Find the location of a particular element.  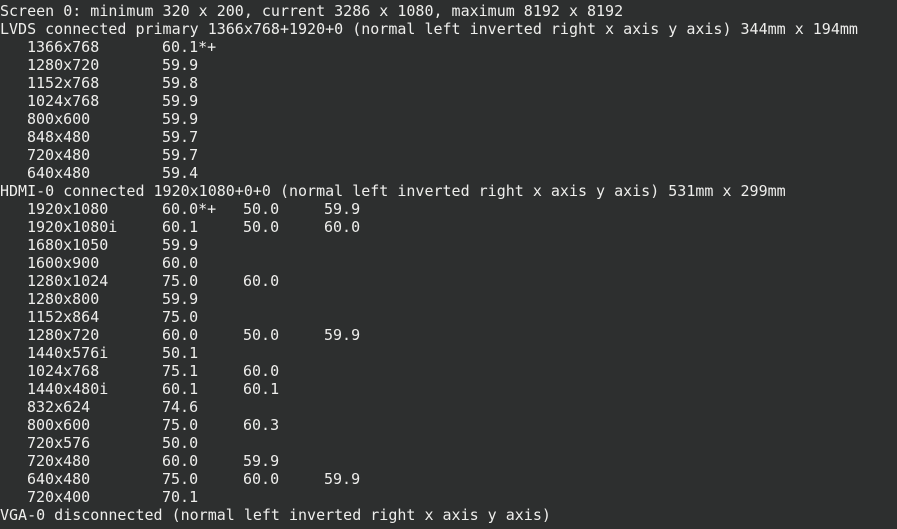

mode-row: 1024x768 75.1 60.0 is located at coordinates (448, 371).